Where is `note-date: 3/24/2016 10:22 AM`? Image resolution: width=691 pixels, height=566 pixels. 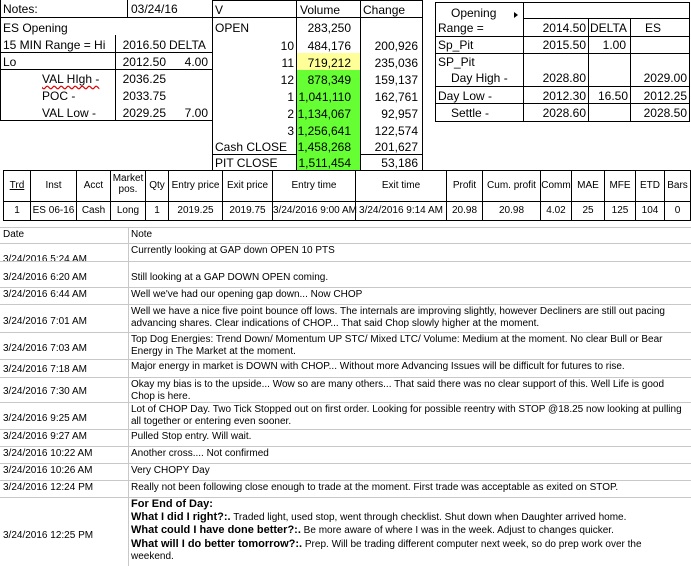 note-date: 3/24/2016 10:22 AM is located at coordinates (48, 454).